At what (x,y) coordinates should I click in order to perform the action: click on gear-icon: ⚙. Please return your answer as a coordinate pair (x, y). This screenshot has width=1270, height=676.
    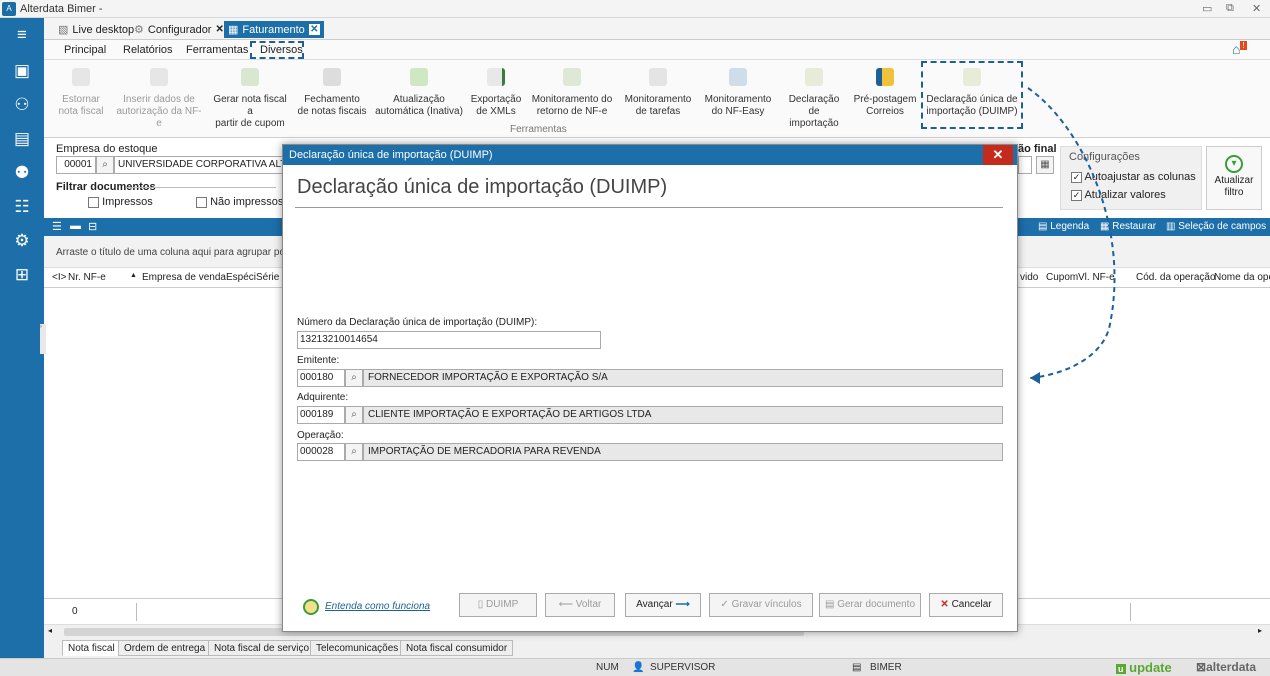
    Looking at the image, I should click on (22, 241).